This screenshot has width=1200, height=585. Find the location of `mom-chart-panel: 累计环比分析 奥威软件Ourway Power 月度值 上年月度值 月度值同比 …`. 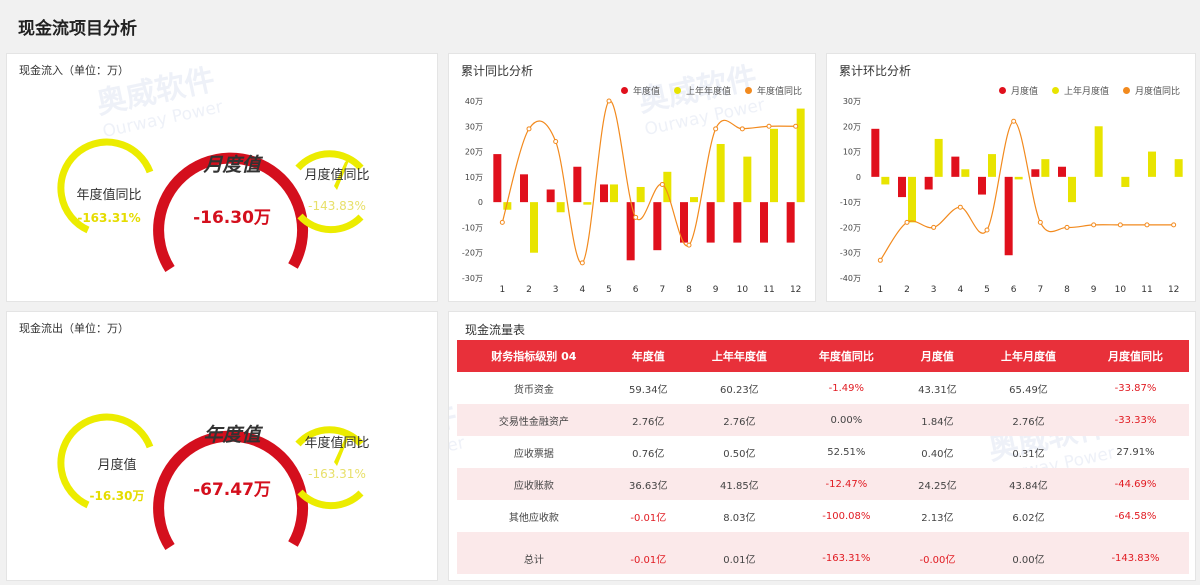

mom-chart-panel: 累计环比分析 奥威软件Ourway Power 月度值 上年月度值 月度值同比 … is located at coordinates (1011, 177).